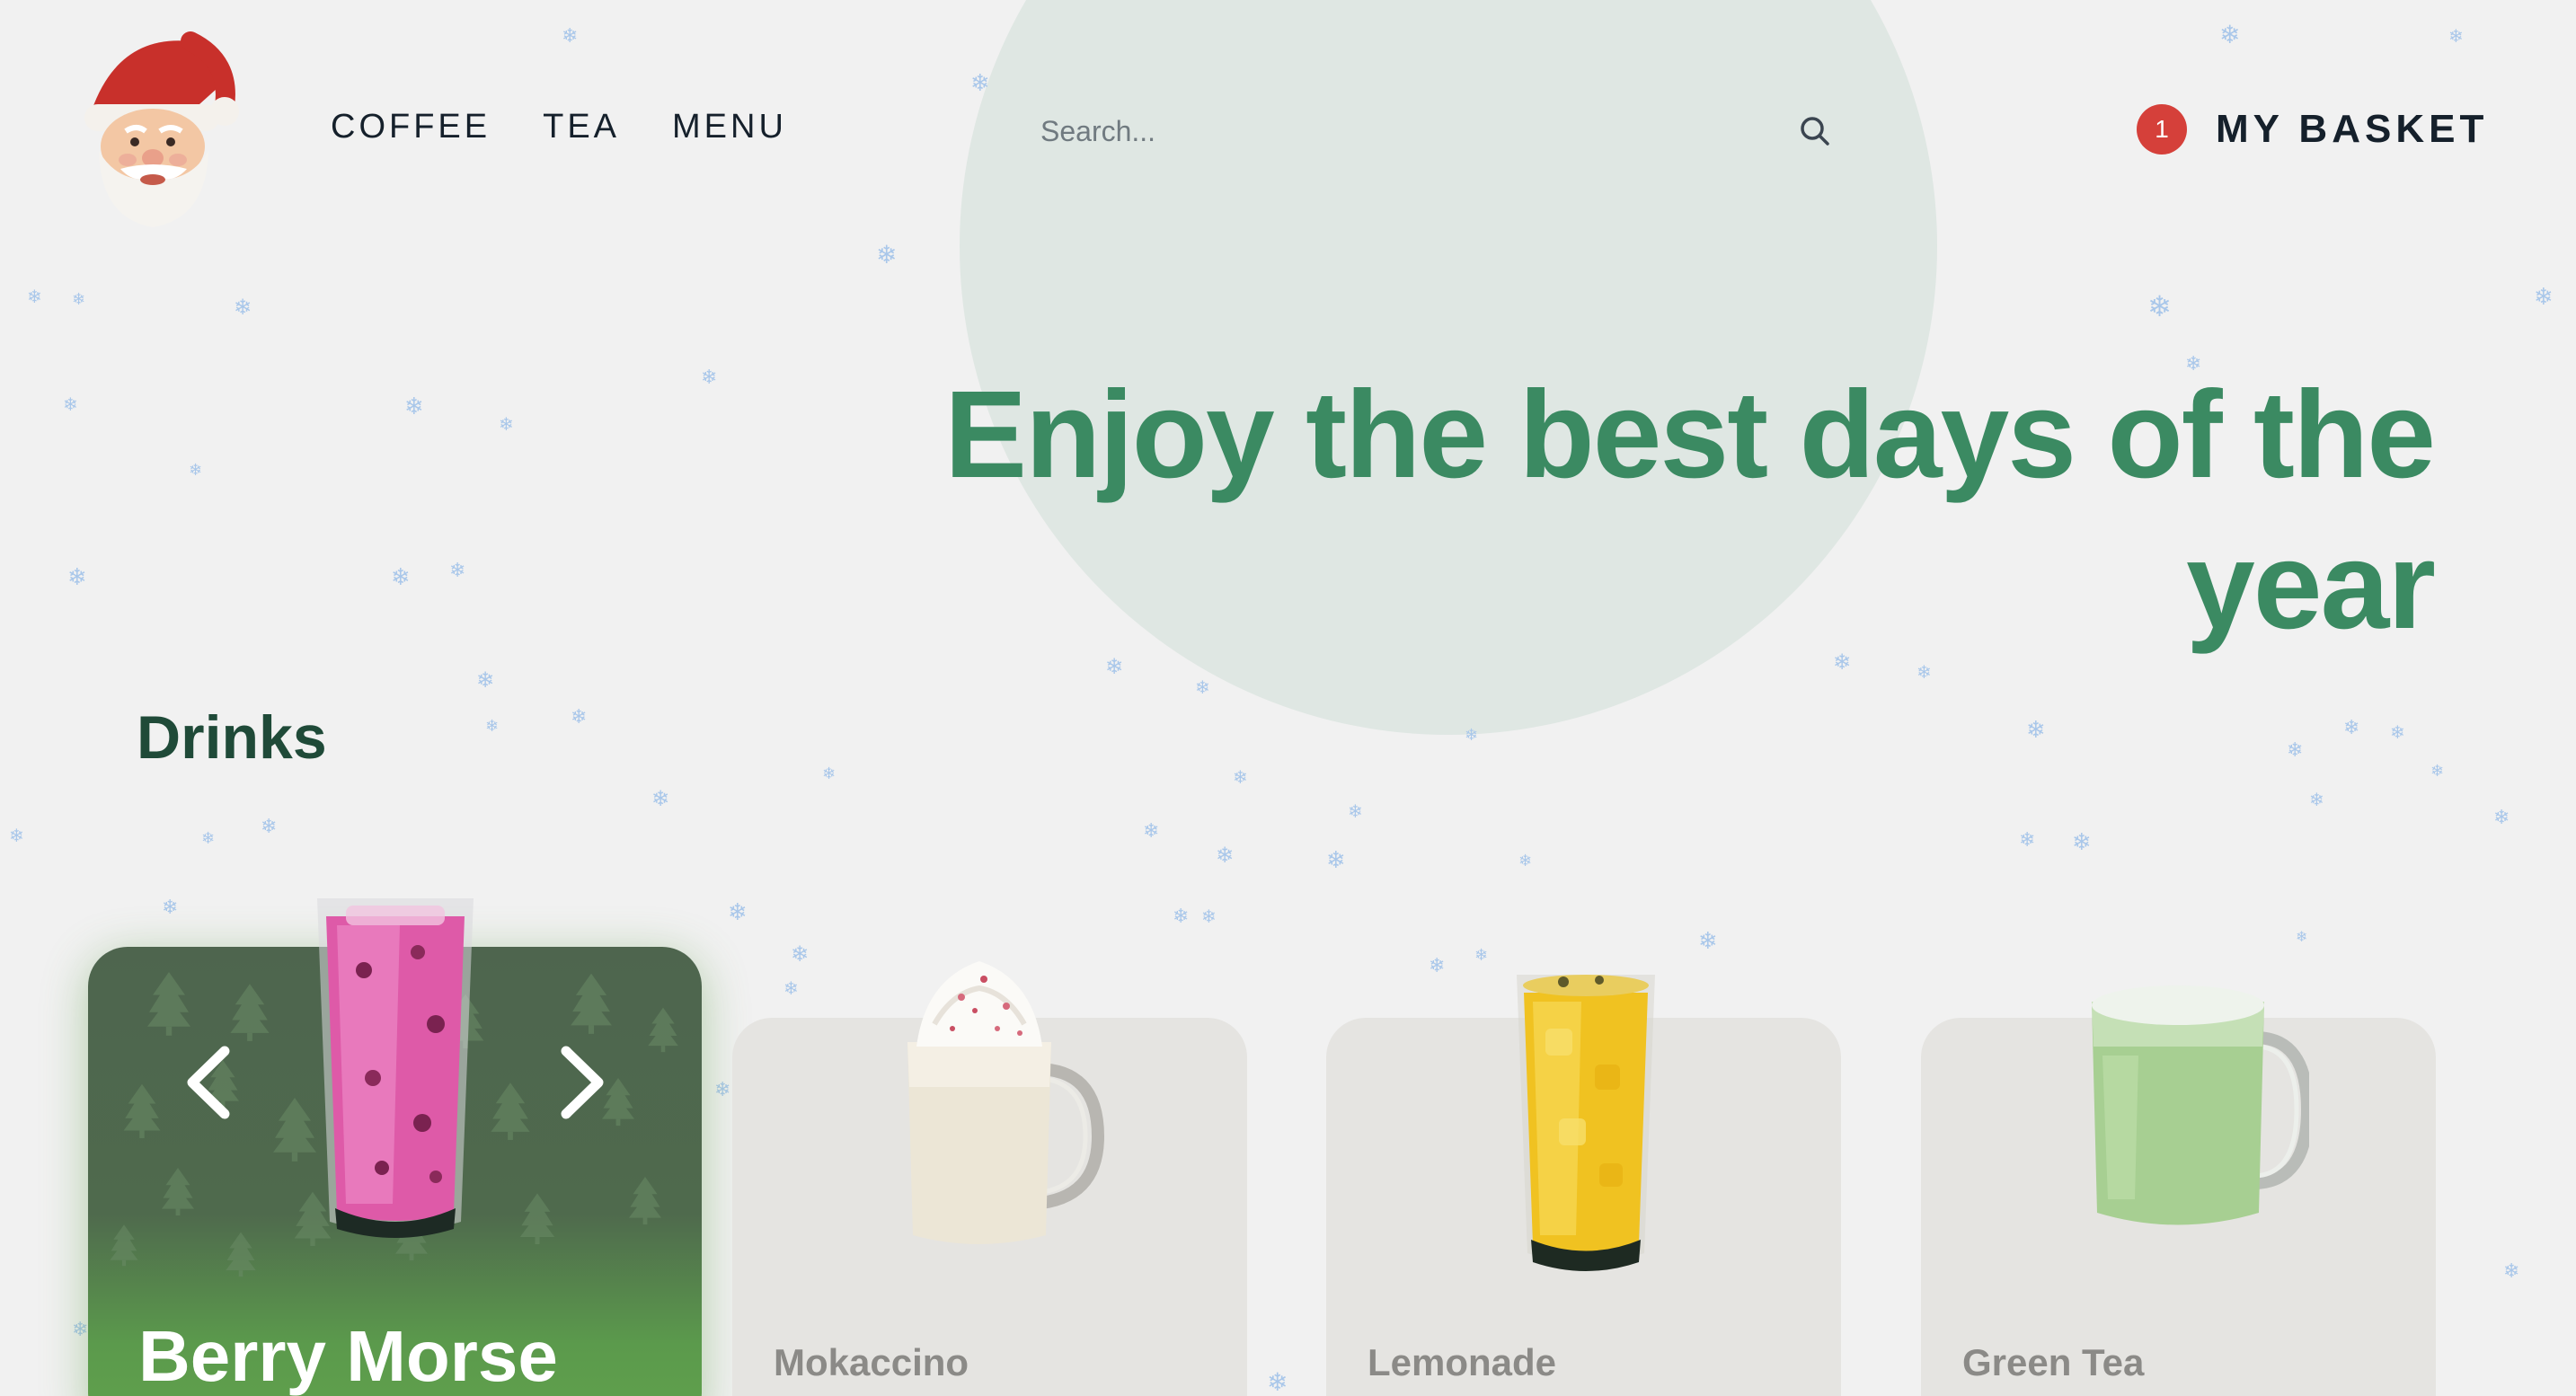 The width and height of the screenshot is (2576, 1396). Describe the element at coordinates (582, 1082) in the screenshot. I see `chevron-right-icon` at that location.